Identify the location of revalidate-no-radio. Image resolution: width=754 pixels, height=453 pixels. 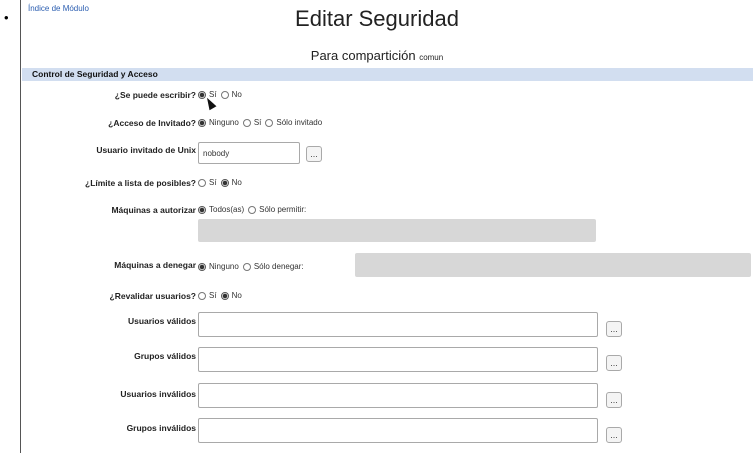
(224, 295).